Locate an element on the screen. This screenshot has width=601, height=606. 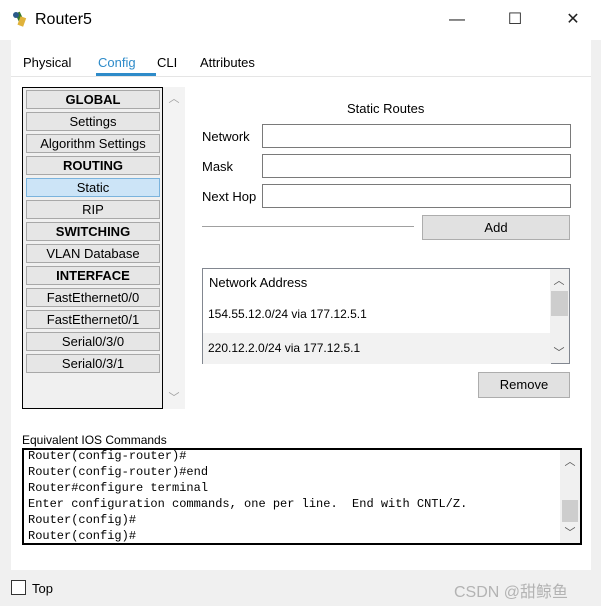
nav-item-vlan-database: VLAN Database is located at coordinates (93, 253).